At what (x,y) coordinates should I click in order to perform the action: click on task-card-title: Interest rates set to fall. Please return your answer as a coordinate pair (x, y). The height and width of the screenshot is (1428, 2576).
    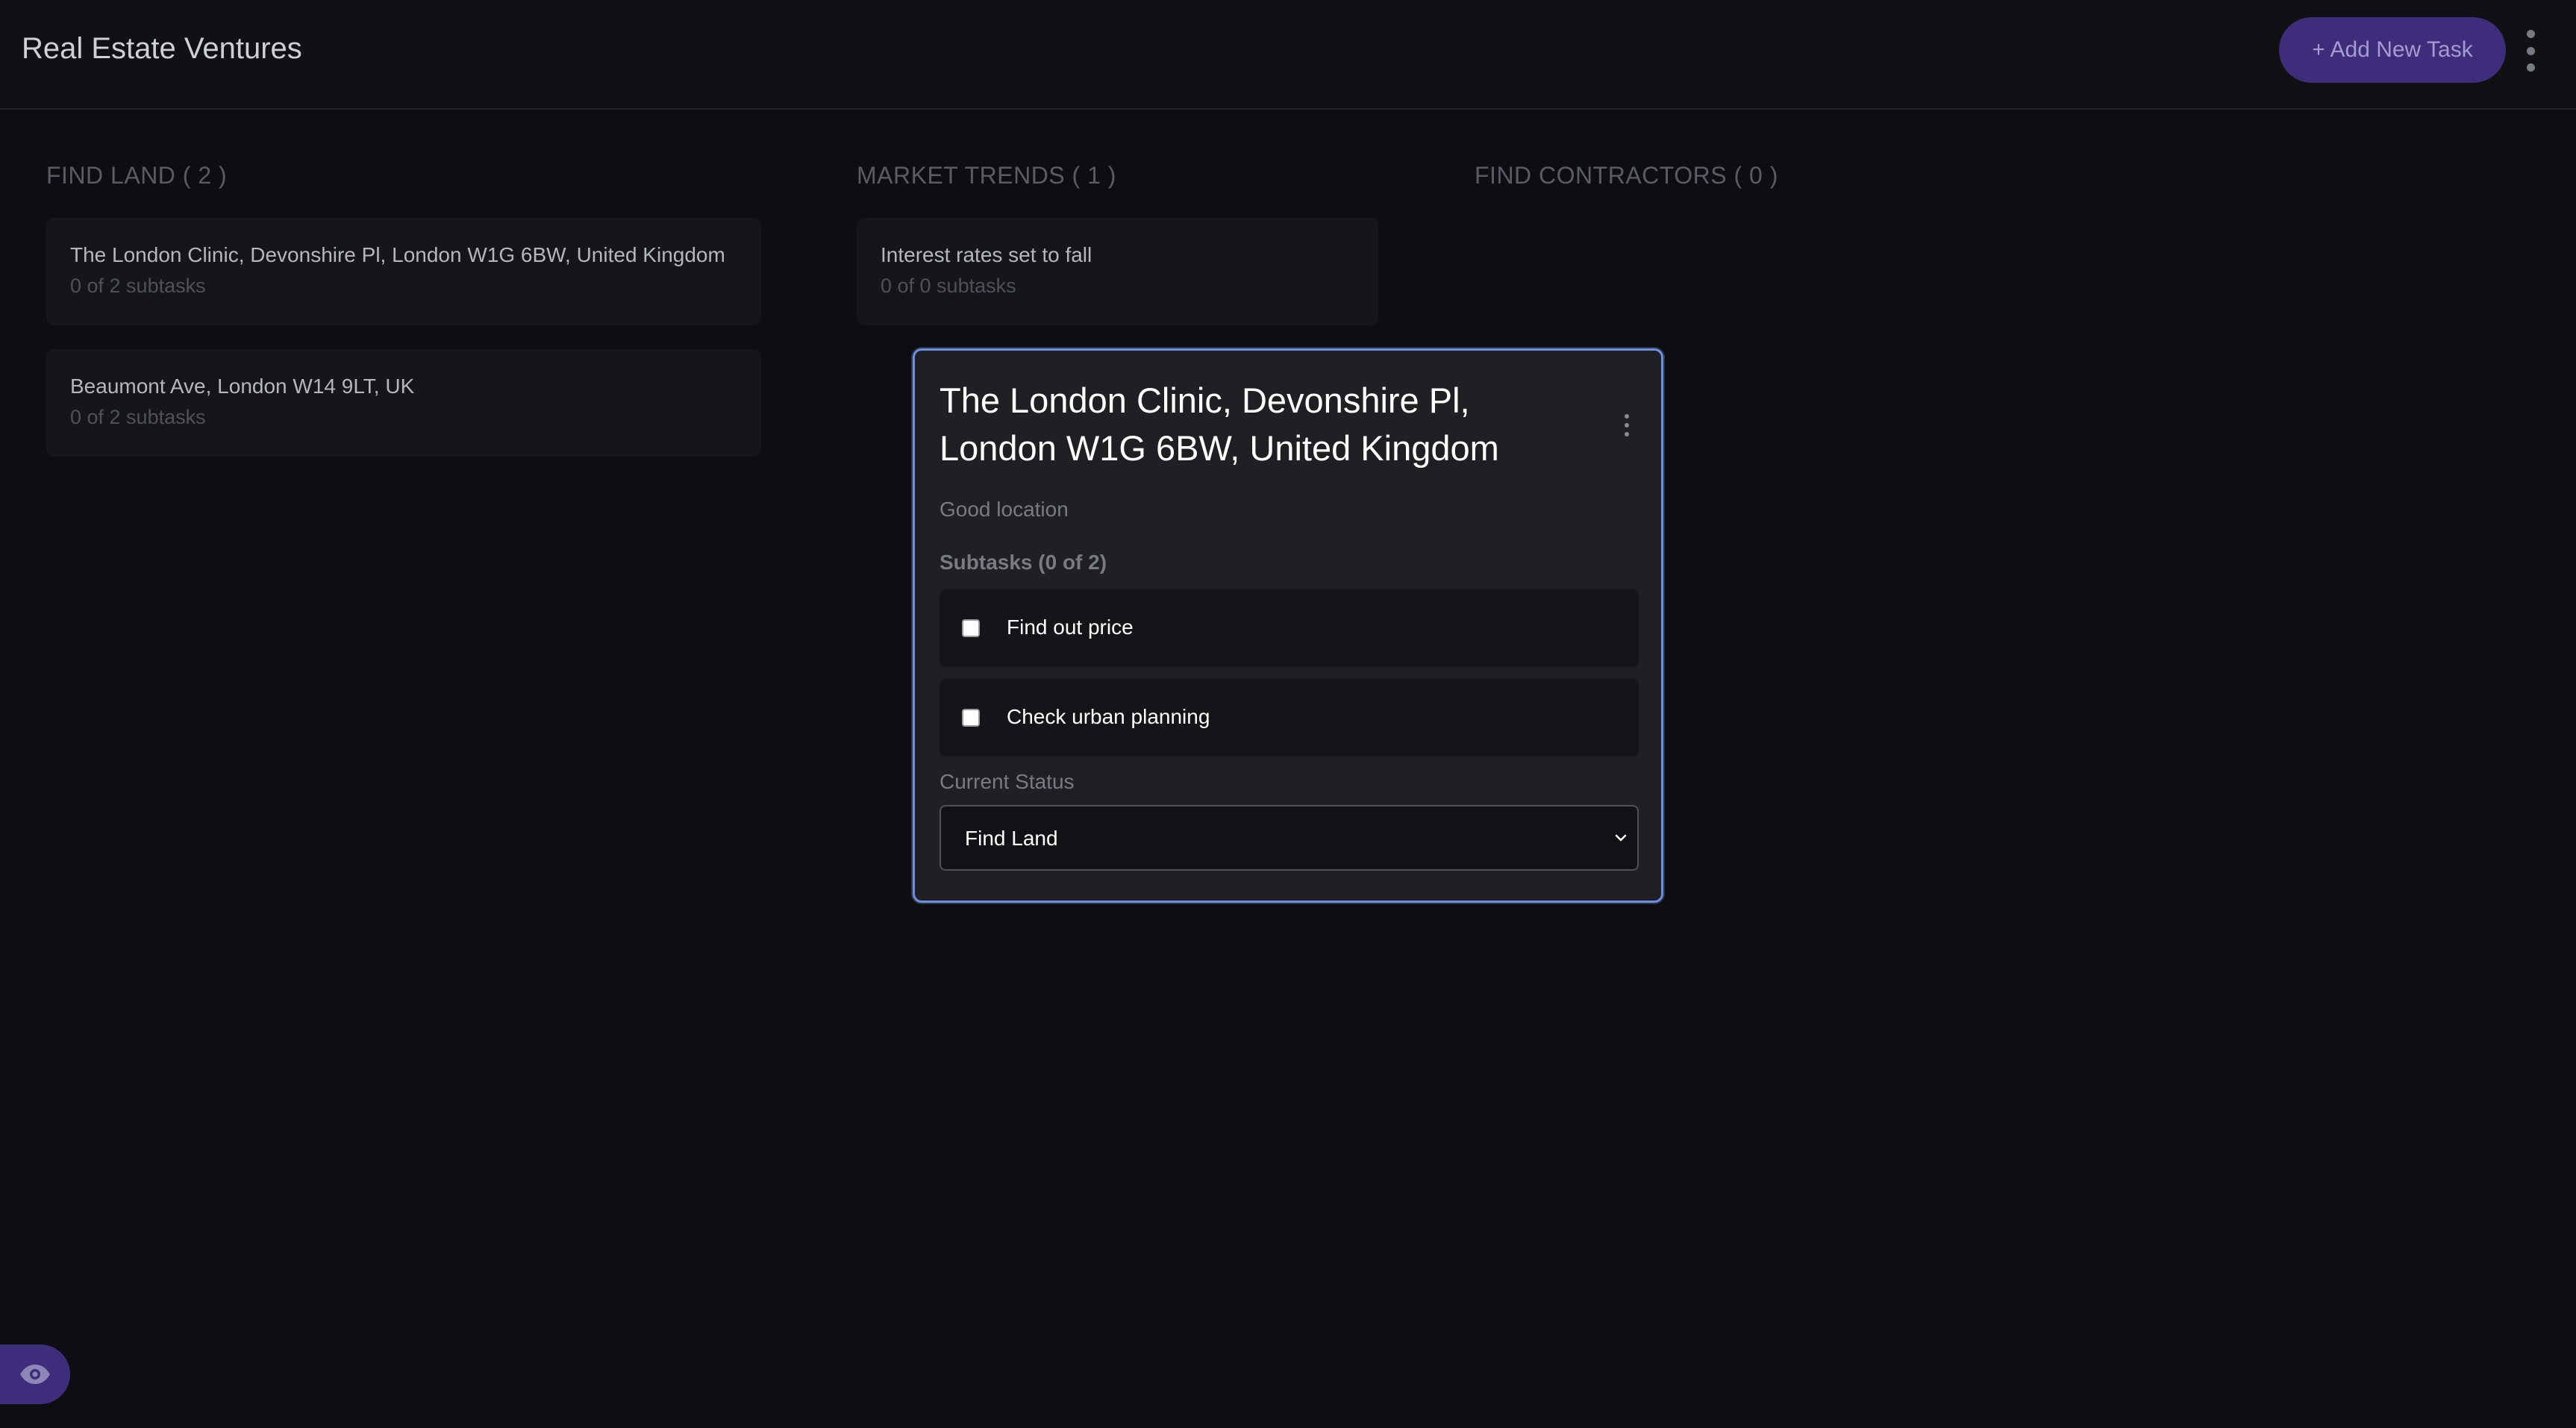
    Looking at the image, I should click on (986, 254).